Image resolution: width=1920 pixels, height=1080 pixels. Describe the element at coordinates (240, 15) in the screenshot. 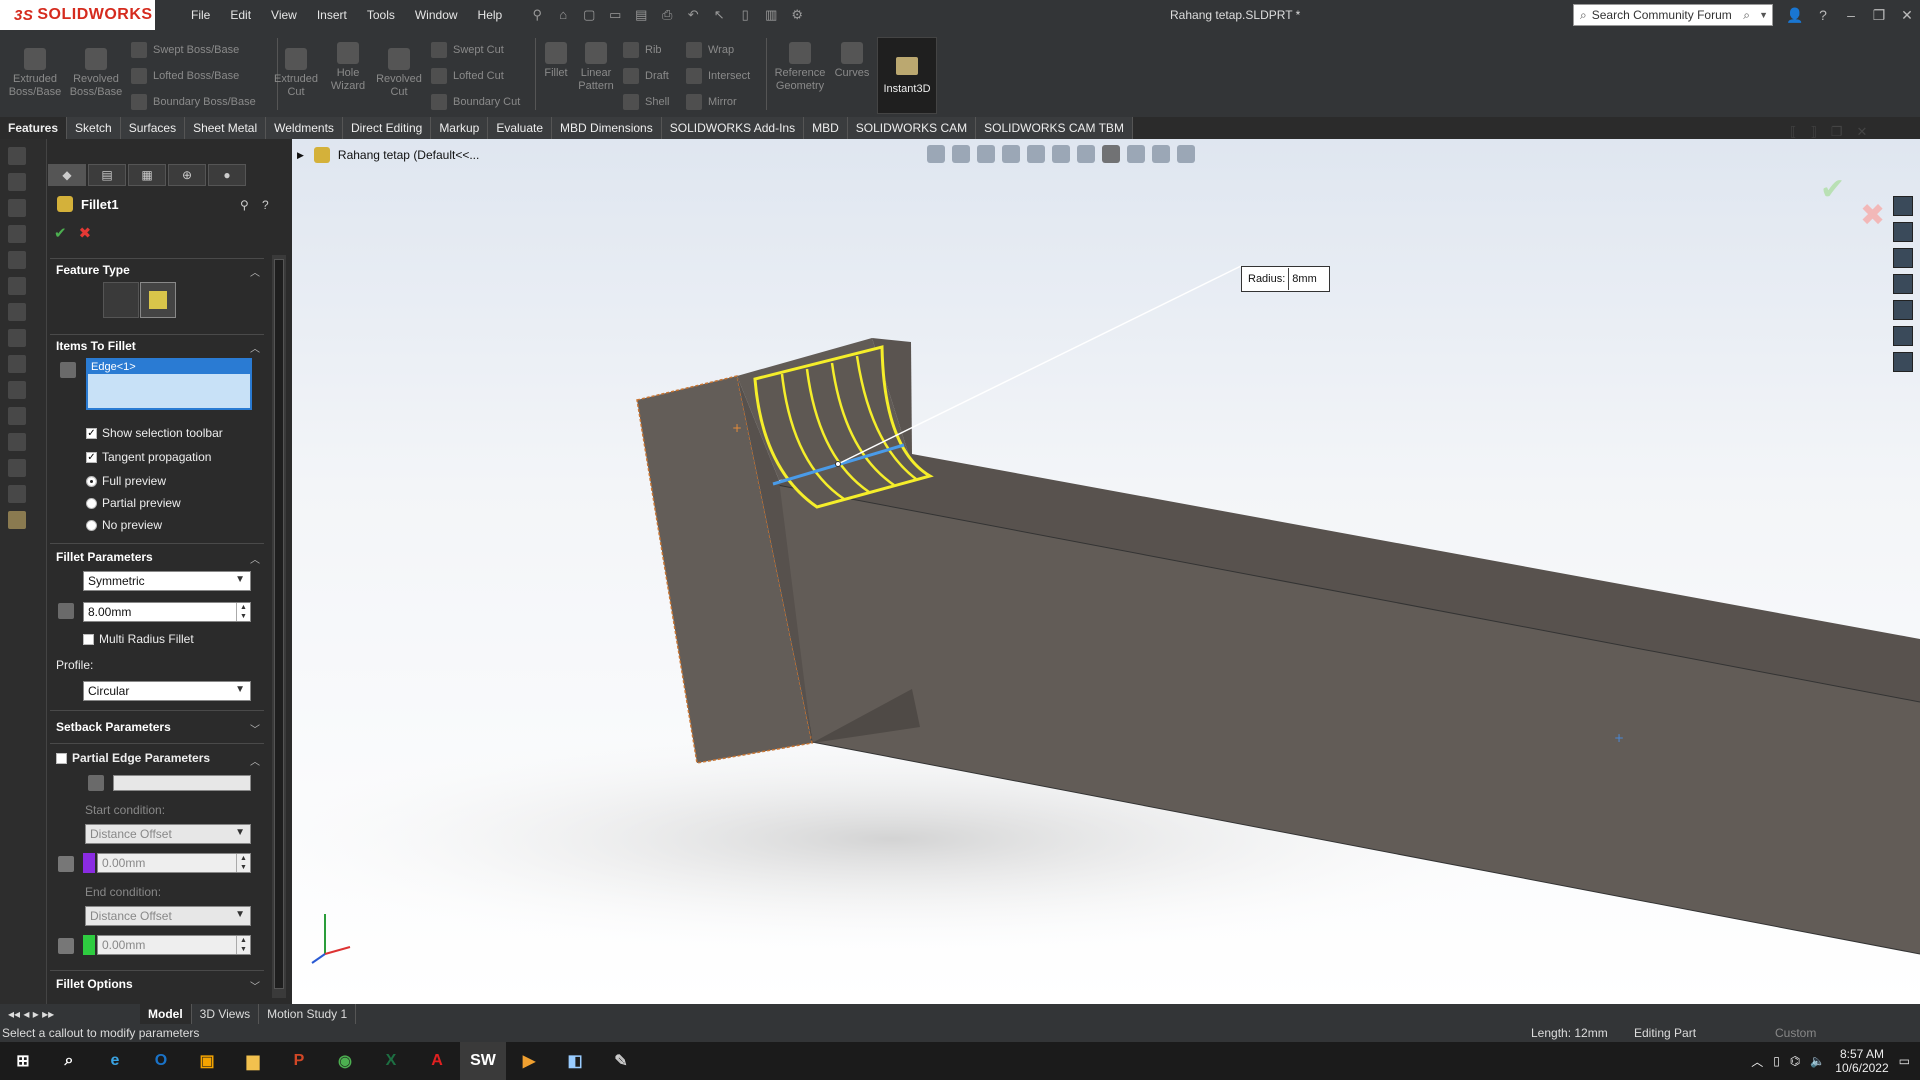

I see `menu-edit: Edit` at that location.